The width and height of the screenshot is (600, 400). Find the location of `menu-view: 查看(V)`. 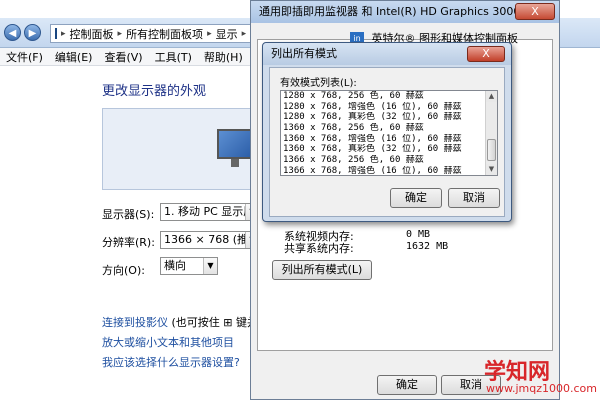

menu-view: 查看(V) is located at coordinates (123, 57).